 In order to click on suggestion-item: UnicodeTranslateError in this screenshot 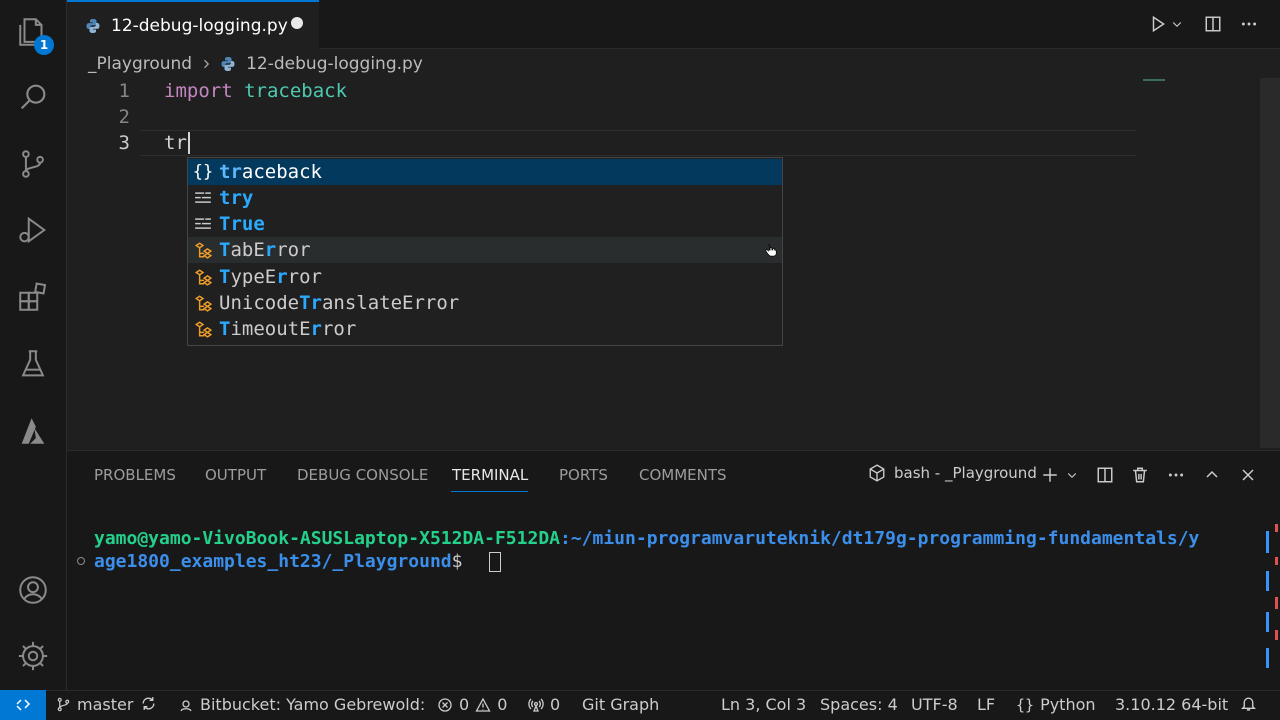, I will do `click(485, 303)`.